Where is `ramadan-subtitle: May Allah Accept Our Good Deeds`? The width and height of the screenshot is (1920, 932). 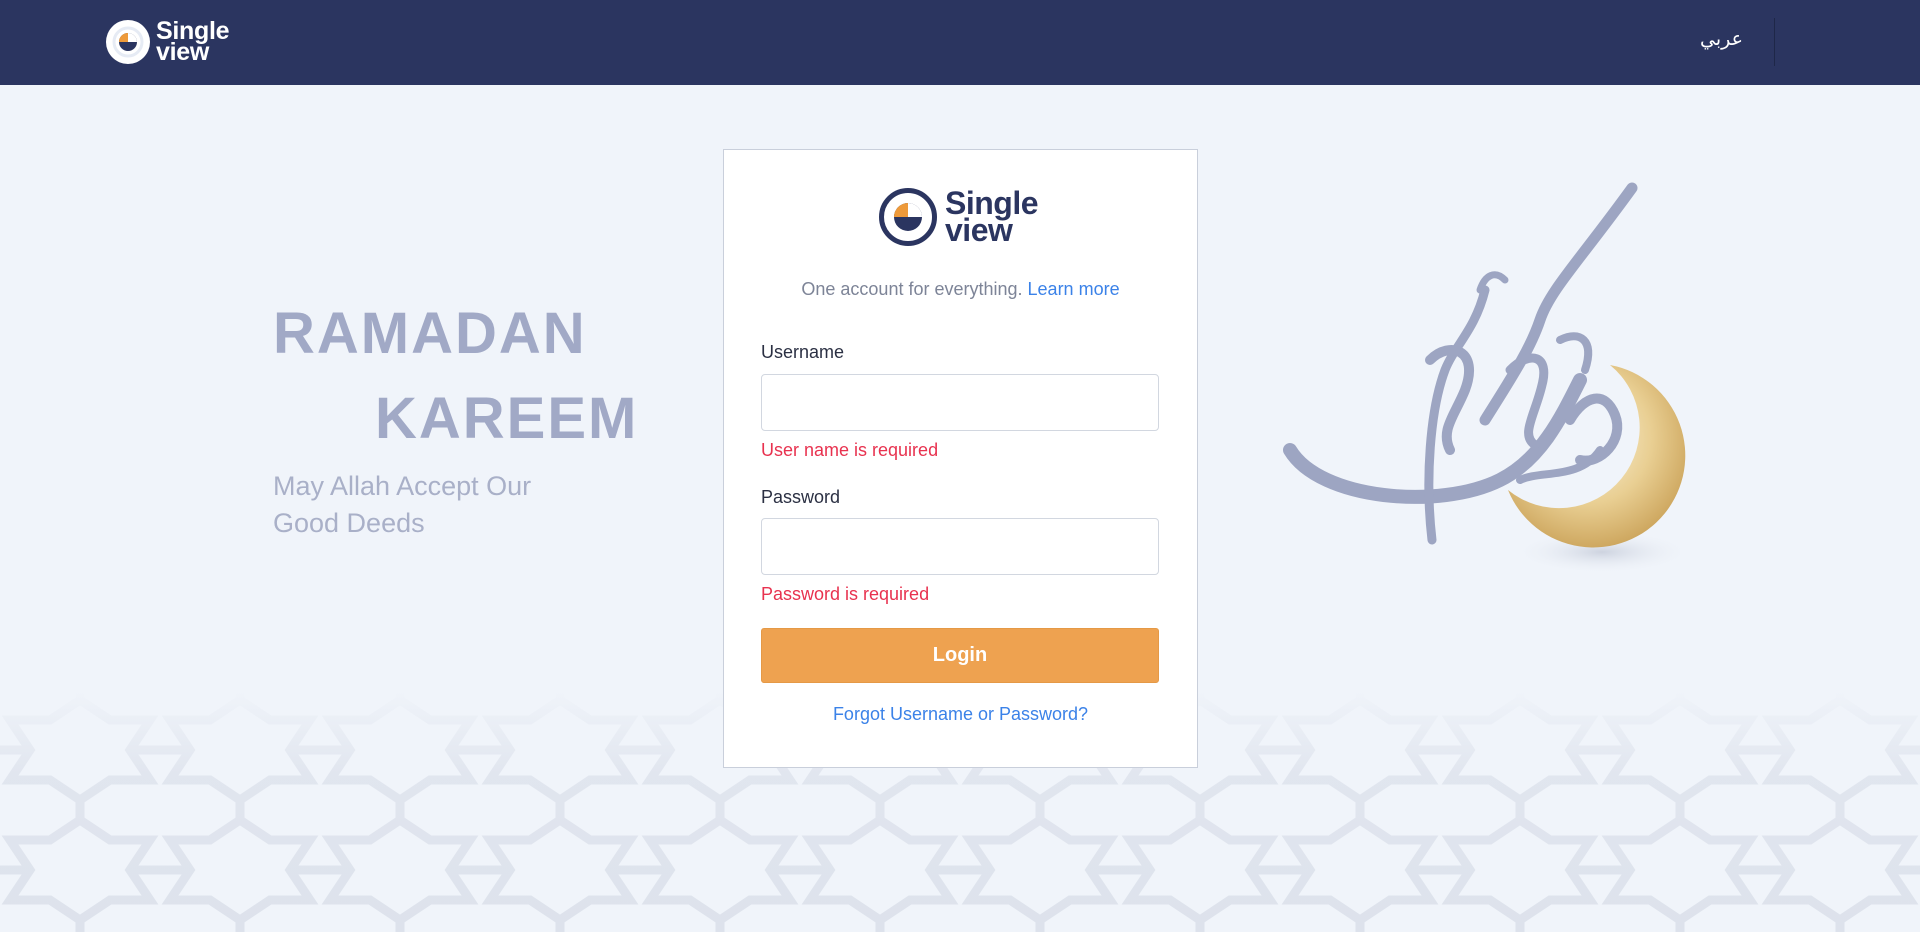 ramadan-subtitle: May Allah Accept Our Good Deeds is located at coordinates (402, 504).